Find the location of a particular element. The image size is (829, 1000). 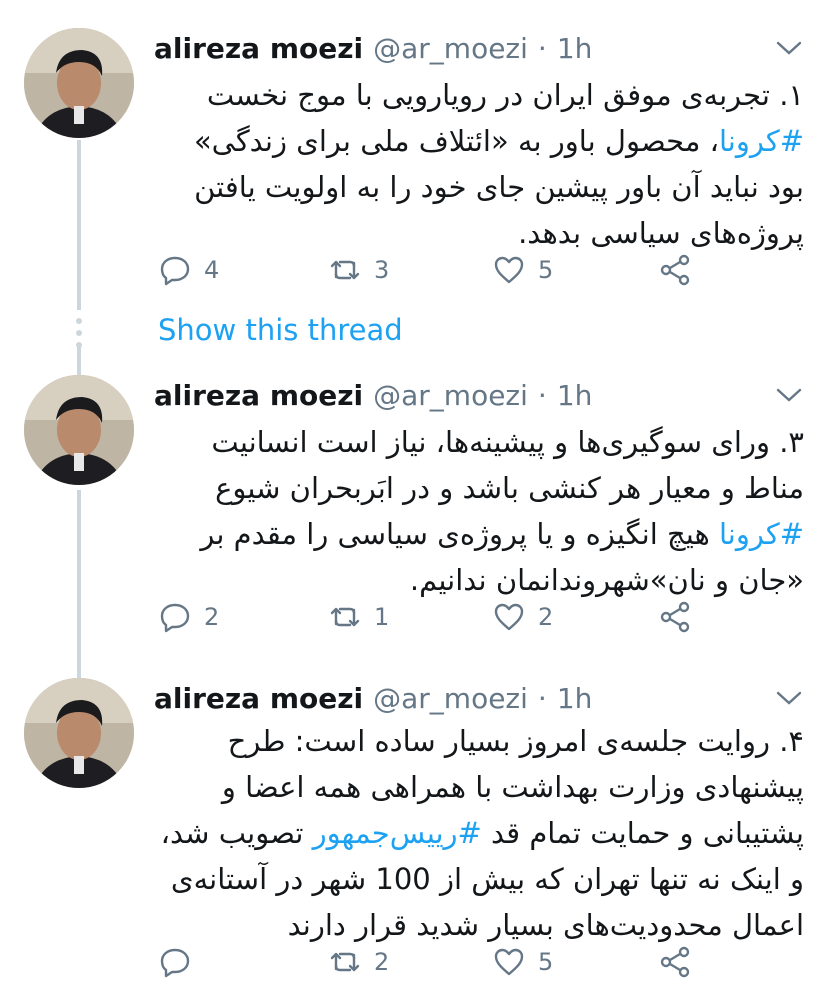

tweet-actions: 2 5 is located at coordinates (438, 962).